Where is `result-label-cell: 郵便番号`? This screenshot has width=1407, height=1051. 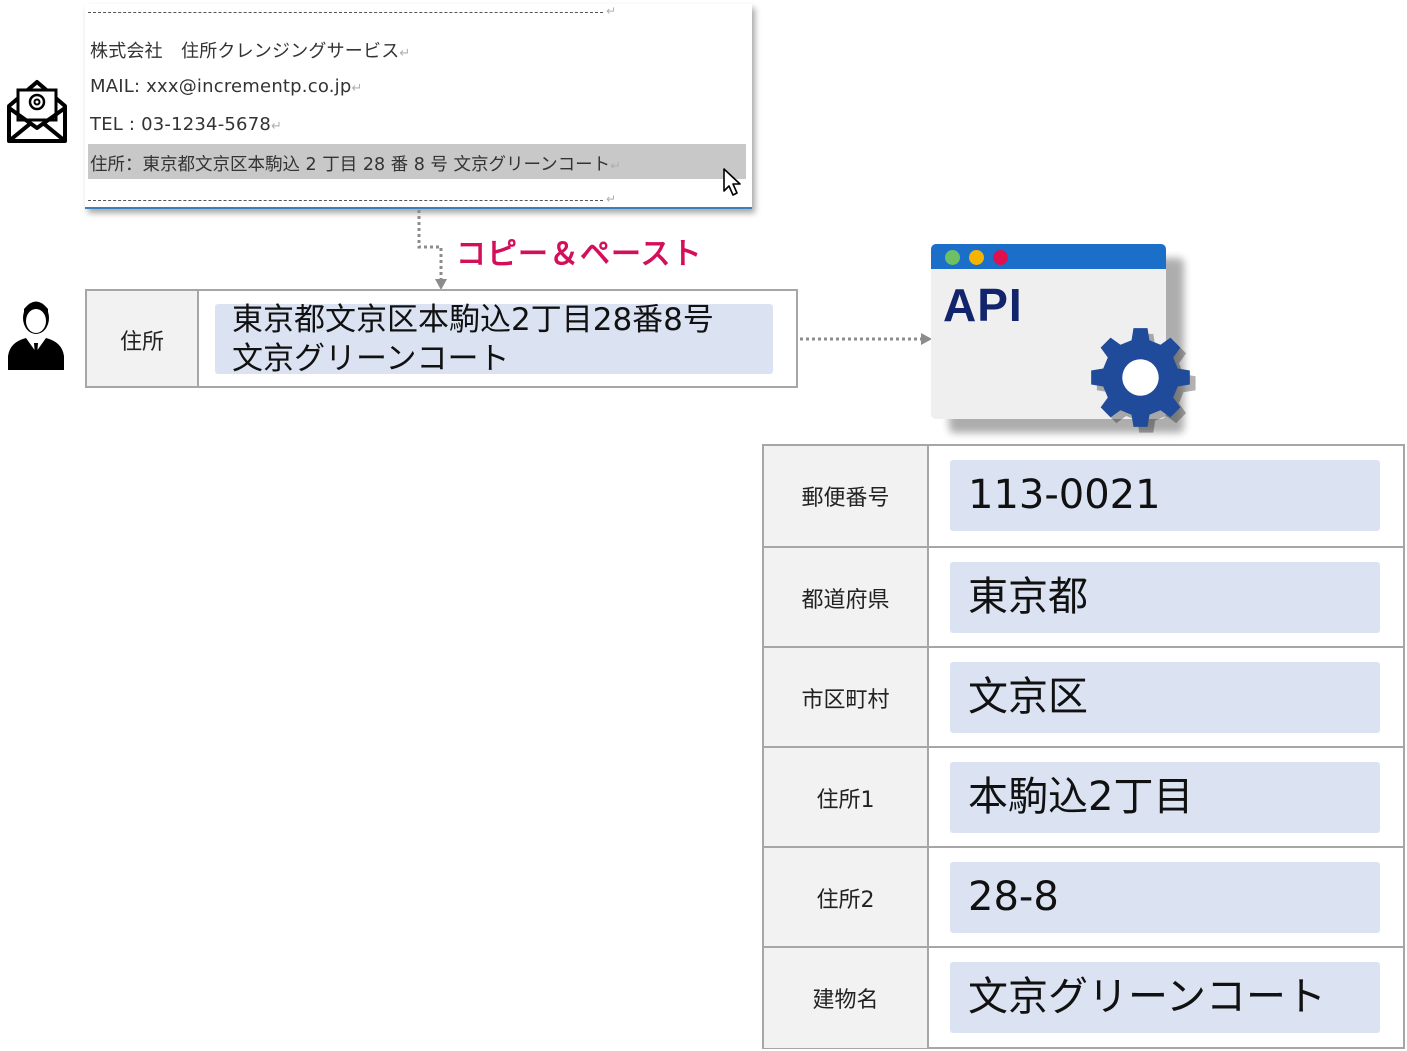 result-label-cell: 郵便番号 is located at coordinates (846, 496).